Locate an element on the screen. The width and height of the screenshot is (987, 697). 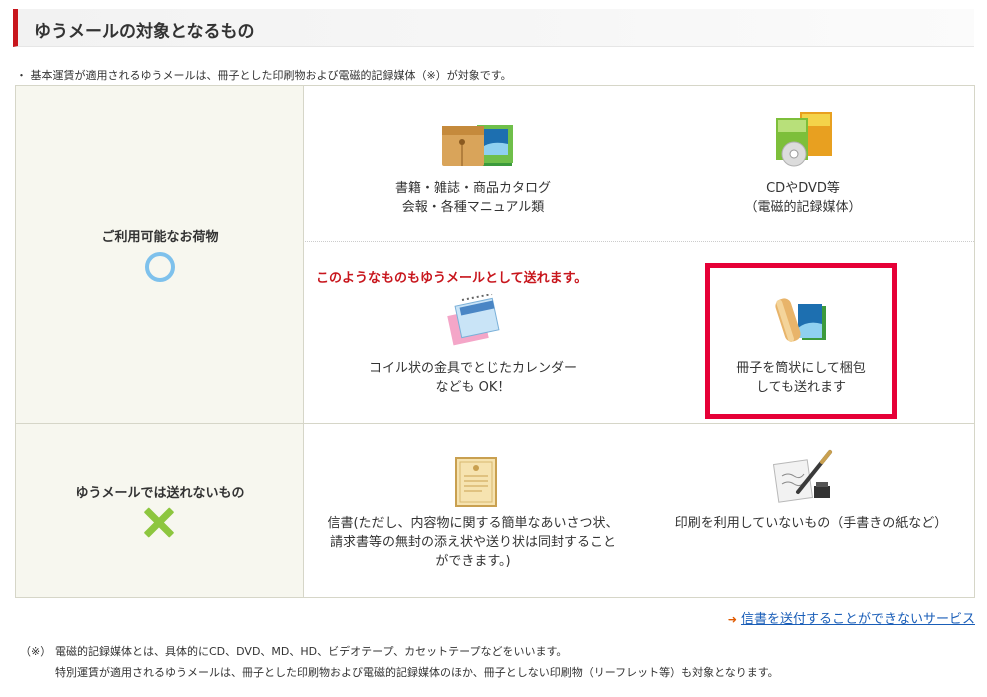
handwritten-text: 印刷を利用していないもの（手書きの紙など） is located at coordinates (811, 523).